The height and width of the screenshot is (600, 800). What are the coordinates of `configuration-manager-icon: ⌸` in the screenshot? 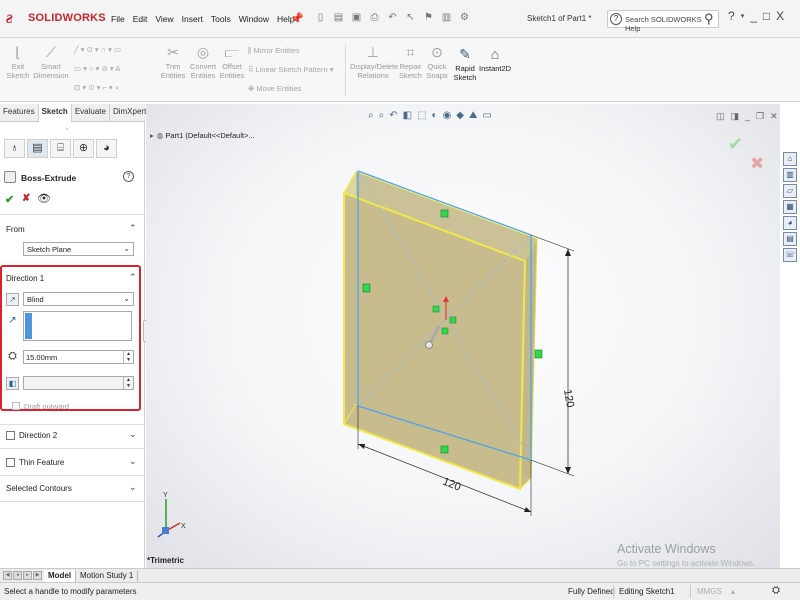 It's located at (60, 148).